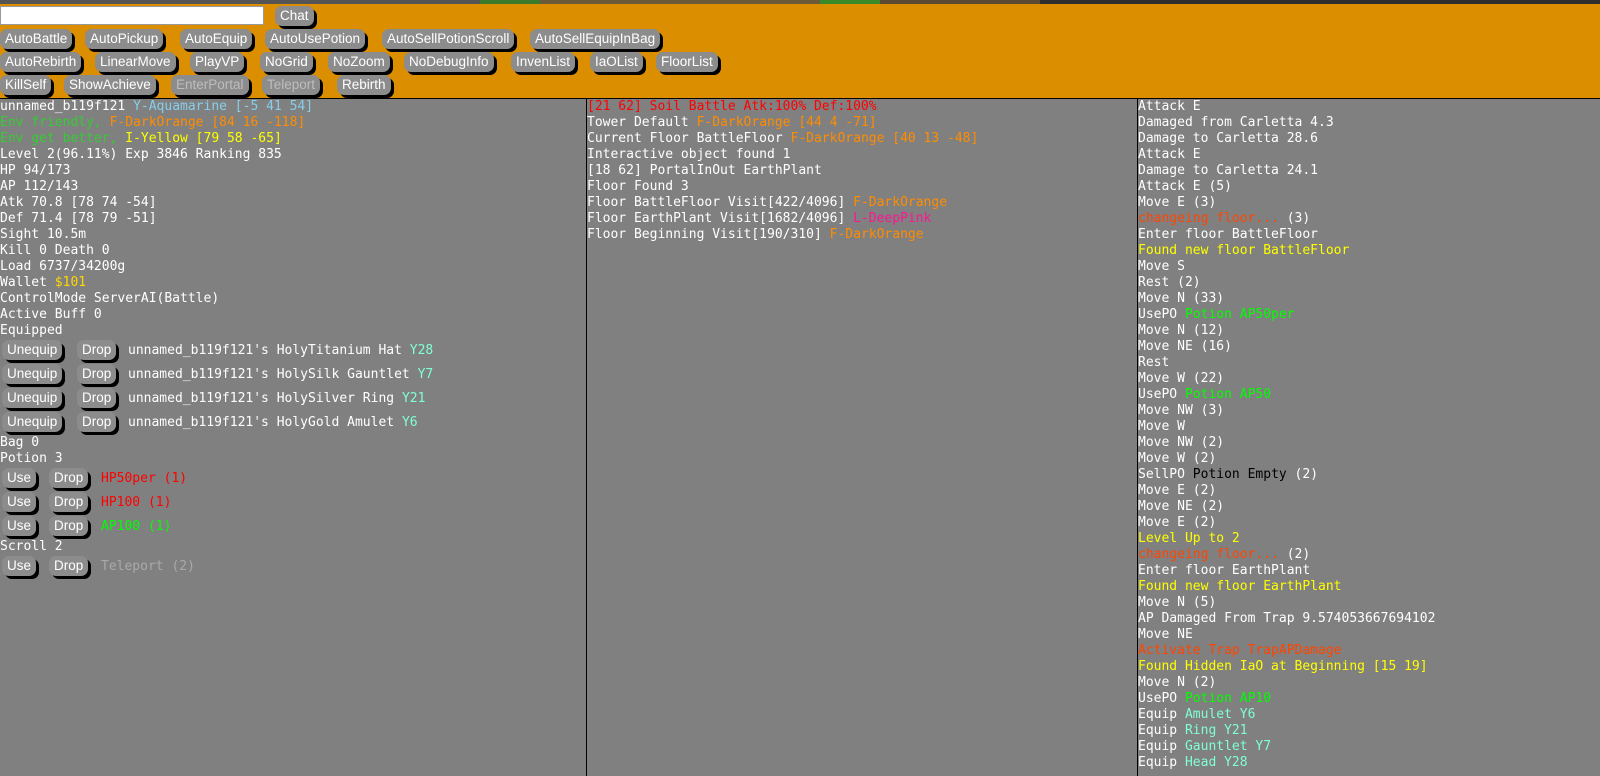 This screenshot has height=776, width=1600. I want to click on toggle-autorebirth-button: AutoRebirth, so click(41, 62).